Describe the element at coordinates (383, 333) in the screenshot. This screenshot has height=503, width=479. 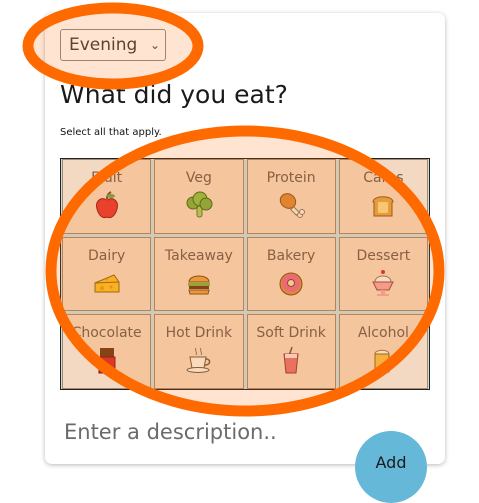
I see `category-label: Alcohol` at that location.